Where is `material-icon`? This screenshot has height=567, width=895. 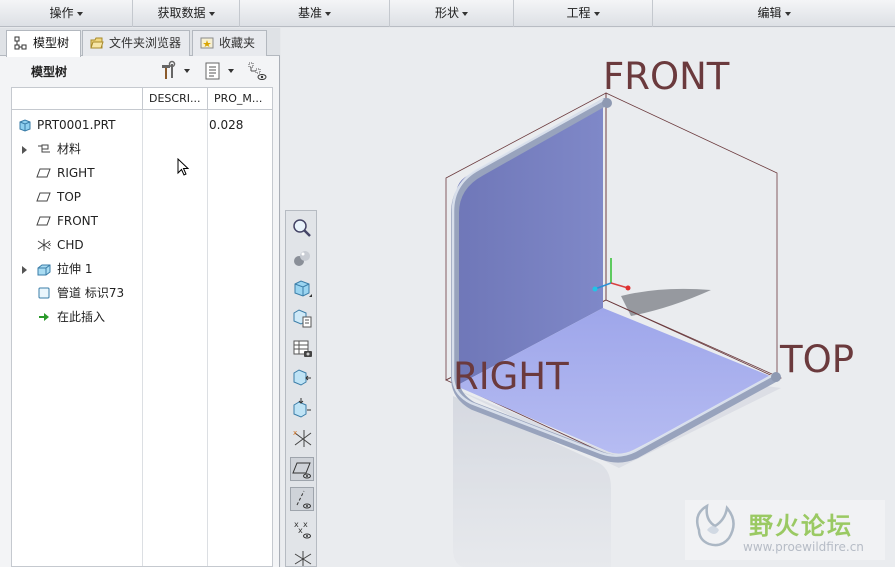
material-icon is located at coordinates (44, 148).